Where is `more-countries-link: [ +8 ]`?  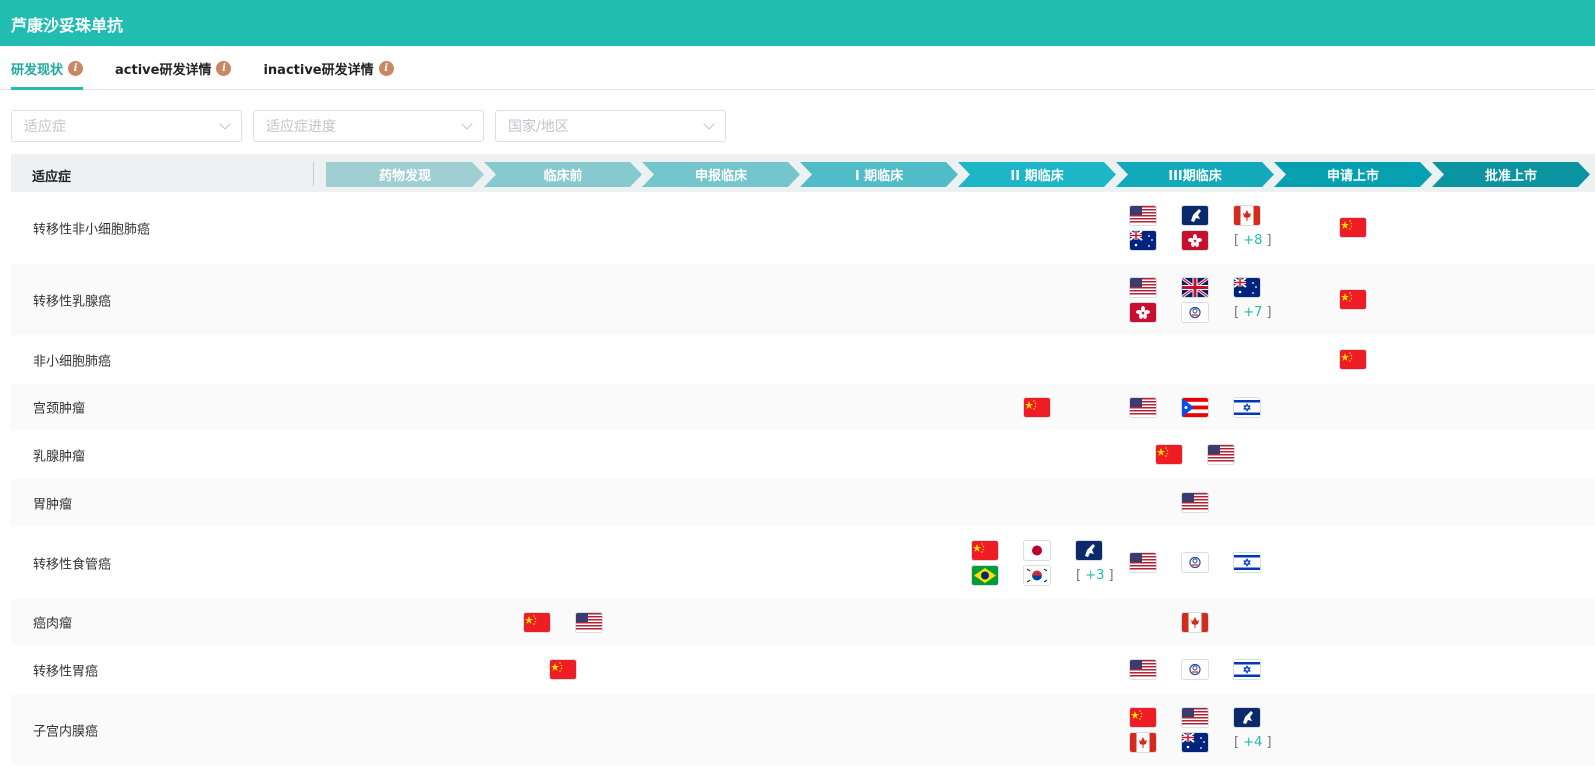 more-countries-link: [ +8 ] is located at coordinates (1253, 240).